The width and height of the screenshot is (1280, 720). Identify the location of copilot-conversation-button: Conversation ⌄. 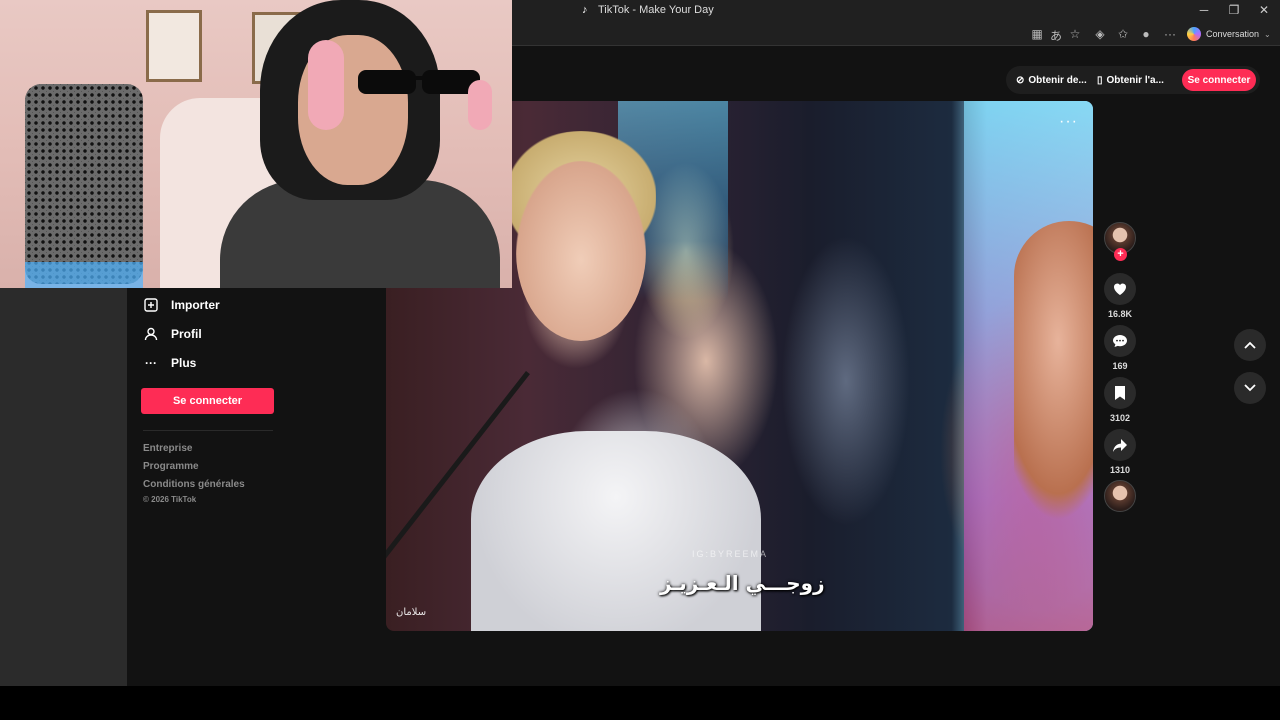
(1229, 34).